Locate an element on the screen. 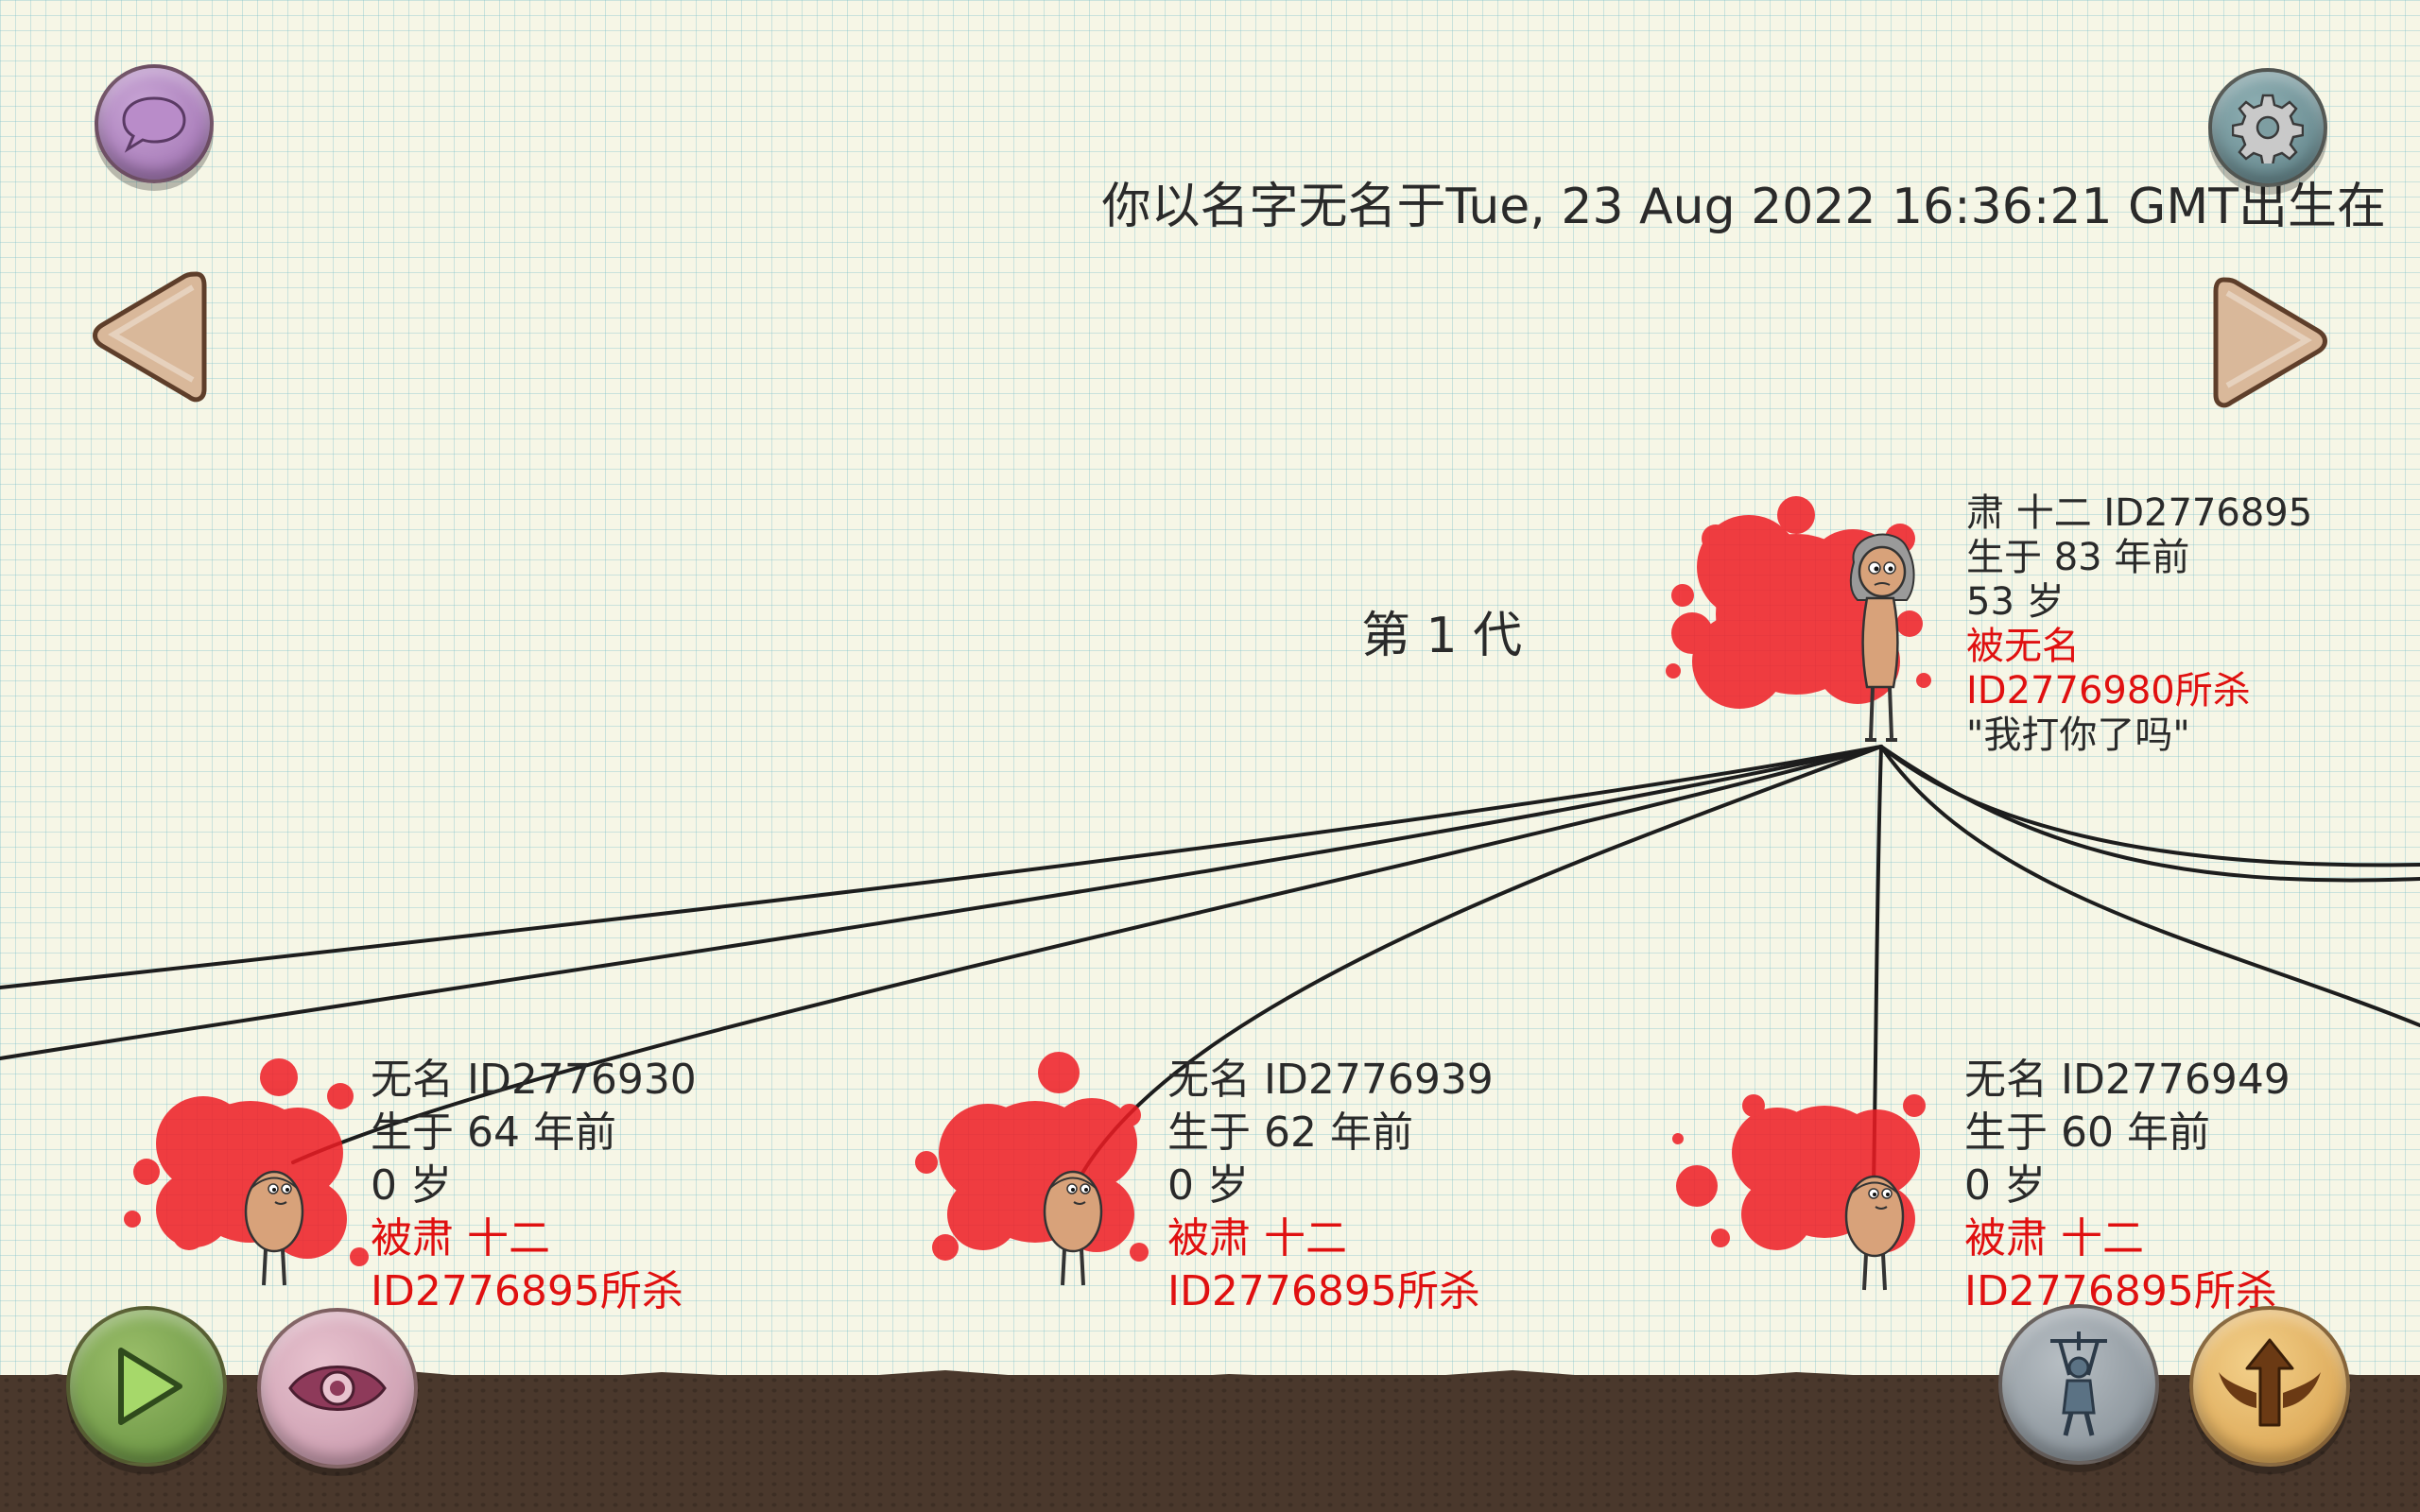 The image size is (2420, 1512). arrow-left-icon is located at coordinates (150, 337).